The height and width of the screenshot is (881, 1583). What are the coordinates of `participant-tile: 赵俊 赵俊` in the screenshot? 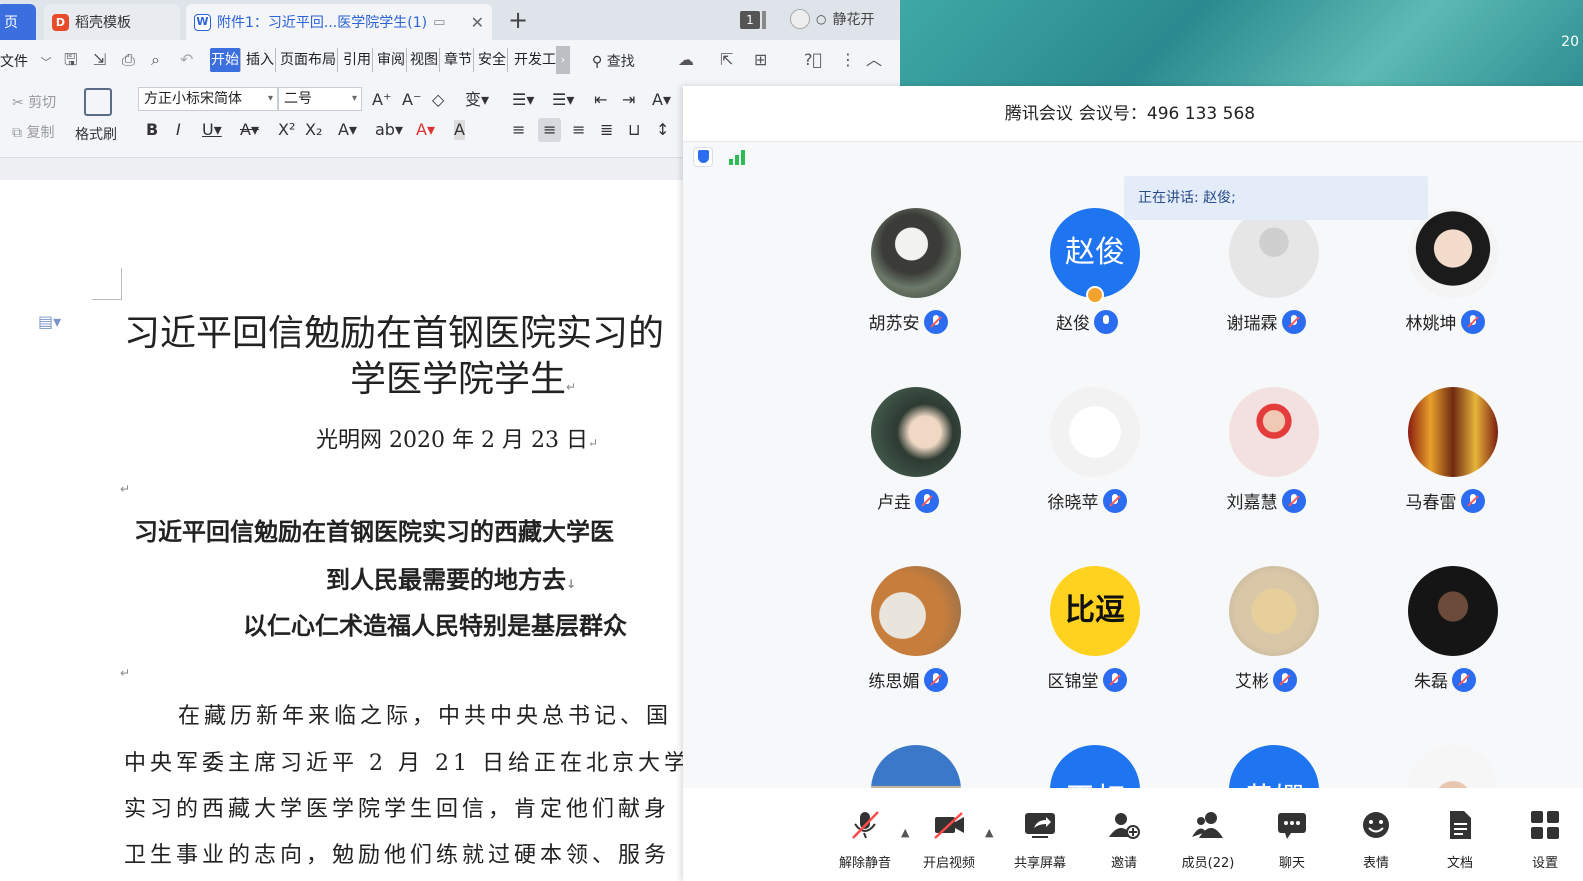 It's located at (1094, 283).